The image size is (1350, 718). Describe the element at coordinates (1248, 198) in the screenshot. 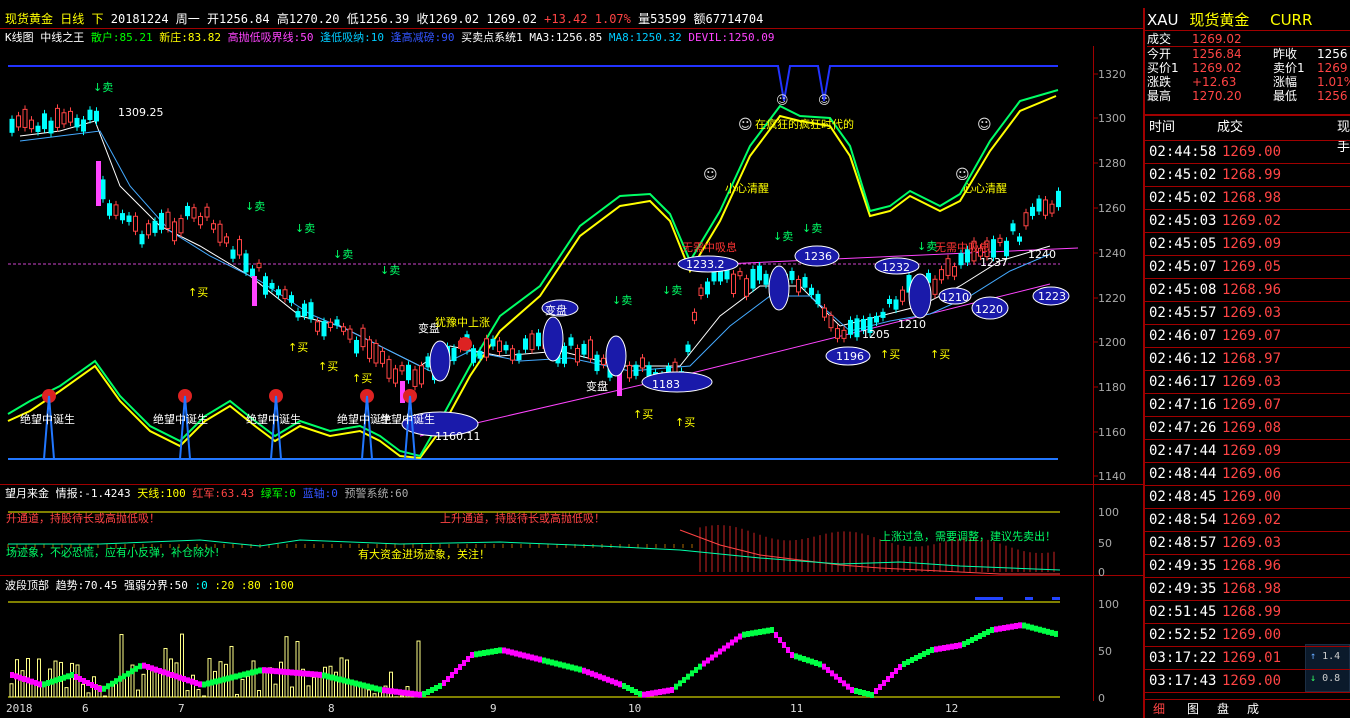

I see `tick-row: 02:45:02 1268.98` at that location.